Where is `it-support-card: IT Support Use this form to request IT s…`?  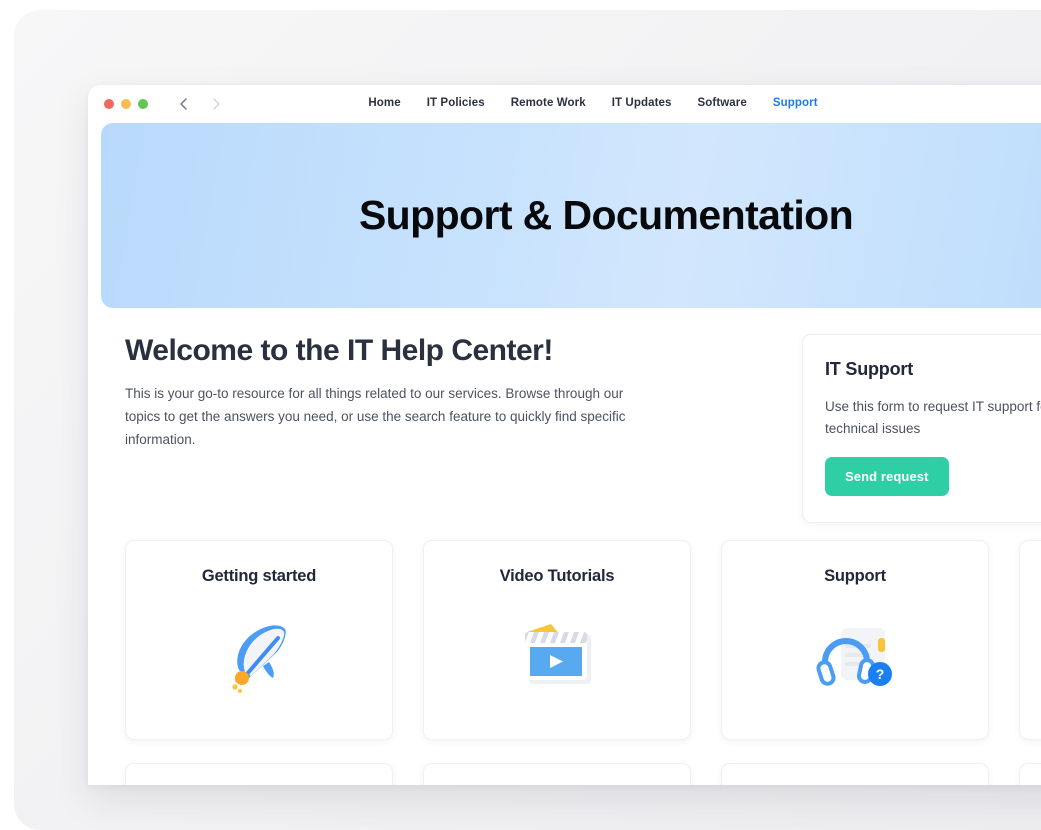
it-support-card: IT Support Use this form to request IT s… is located at coordinates (921, 428).